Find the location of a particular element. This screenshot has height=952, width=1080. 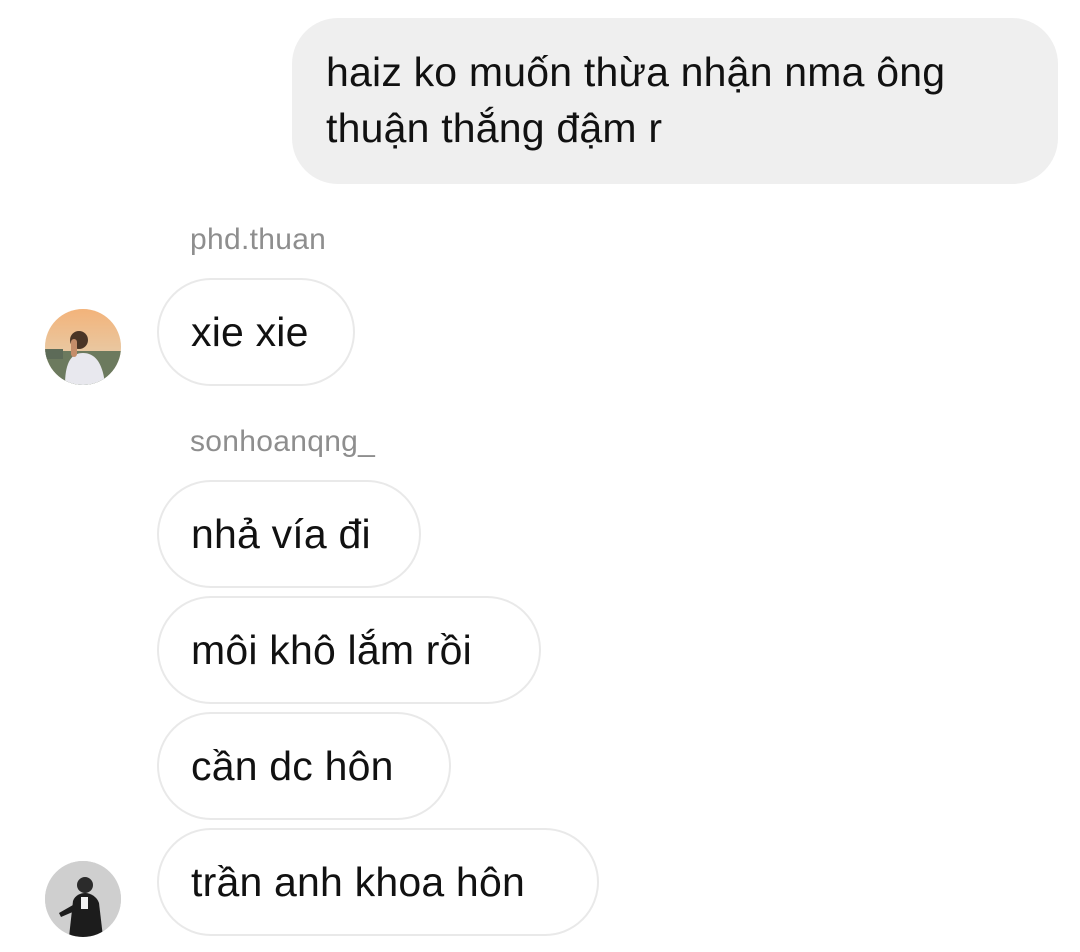

incoming-message-bubble: xie xie is located at coordinates (256, 332).